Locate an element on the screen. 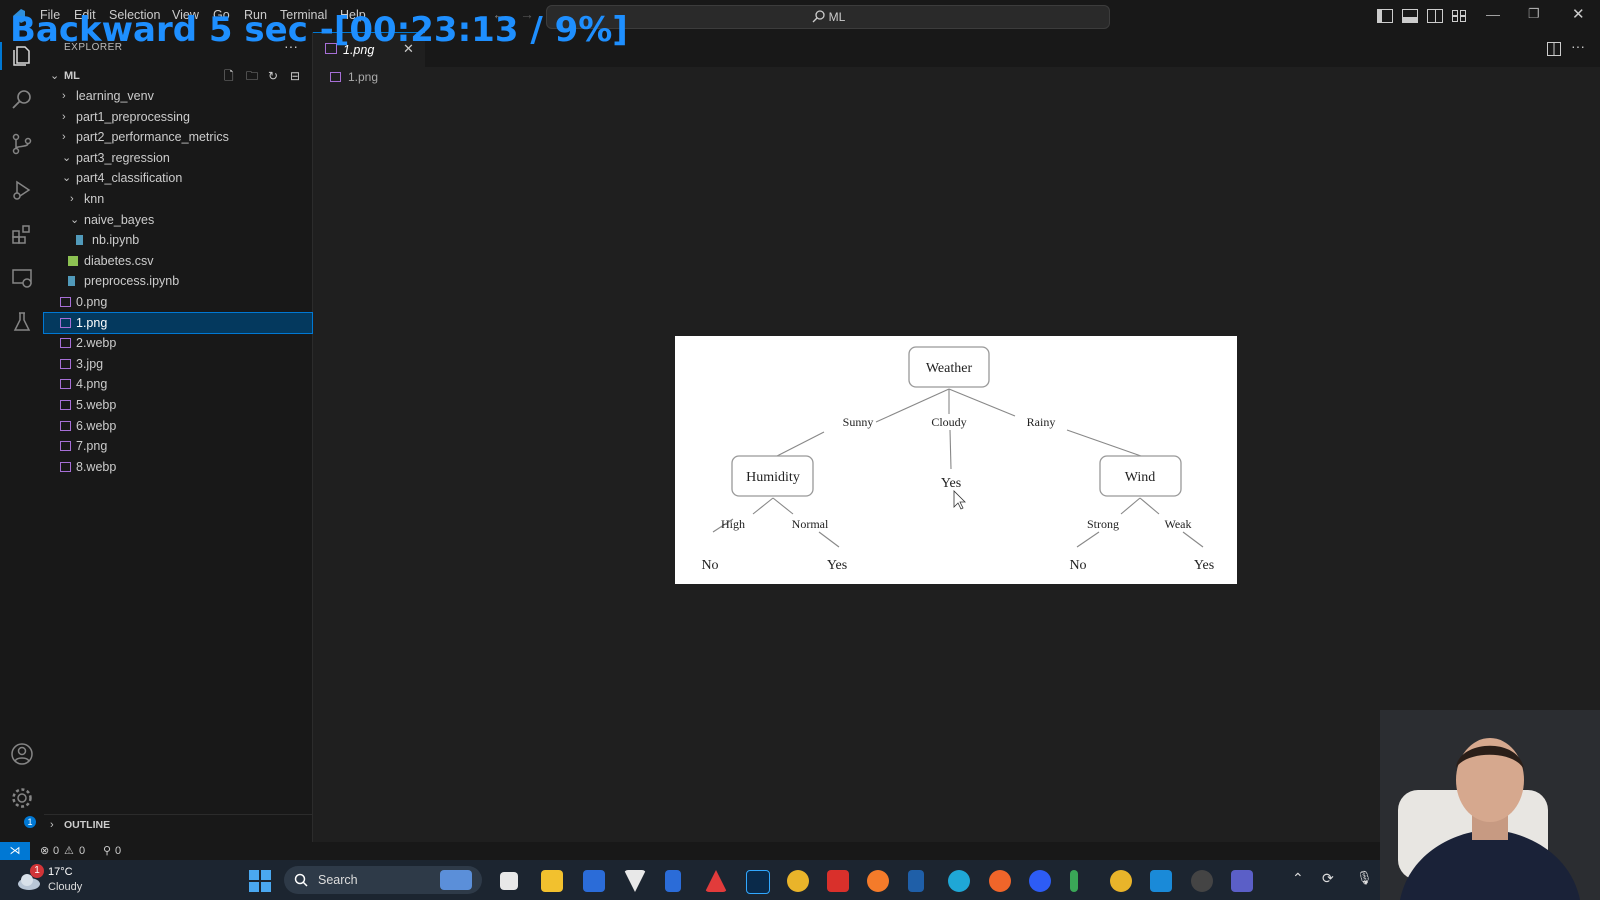 Image resolution: width=1600 pixels, height=900 pixels. manage-gear-icon is located at coordinates (22, 798).